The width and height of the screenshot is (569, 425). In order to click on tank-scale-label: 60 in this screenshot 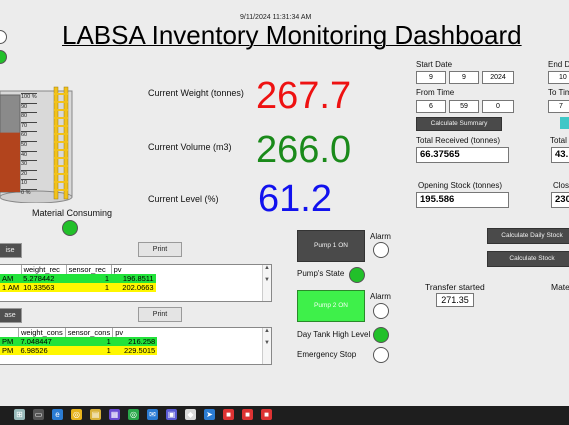, I will do `click(29, 134)`.